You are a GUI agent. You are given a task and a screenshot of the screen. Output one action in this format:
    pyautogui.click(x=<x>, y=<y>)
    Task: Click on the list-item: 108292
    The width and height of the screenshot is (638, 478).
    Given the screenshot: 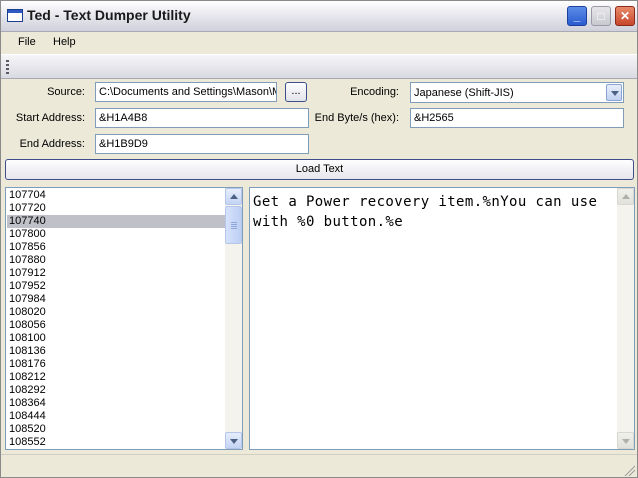 What is the action you would take?
    pyautogui.click(x=116, y=390)
    